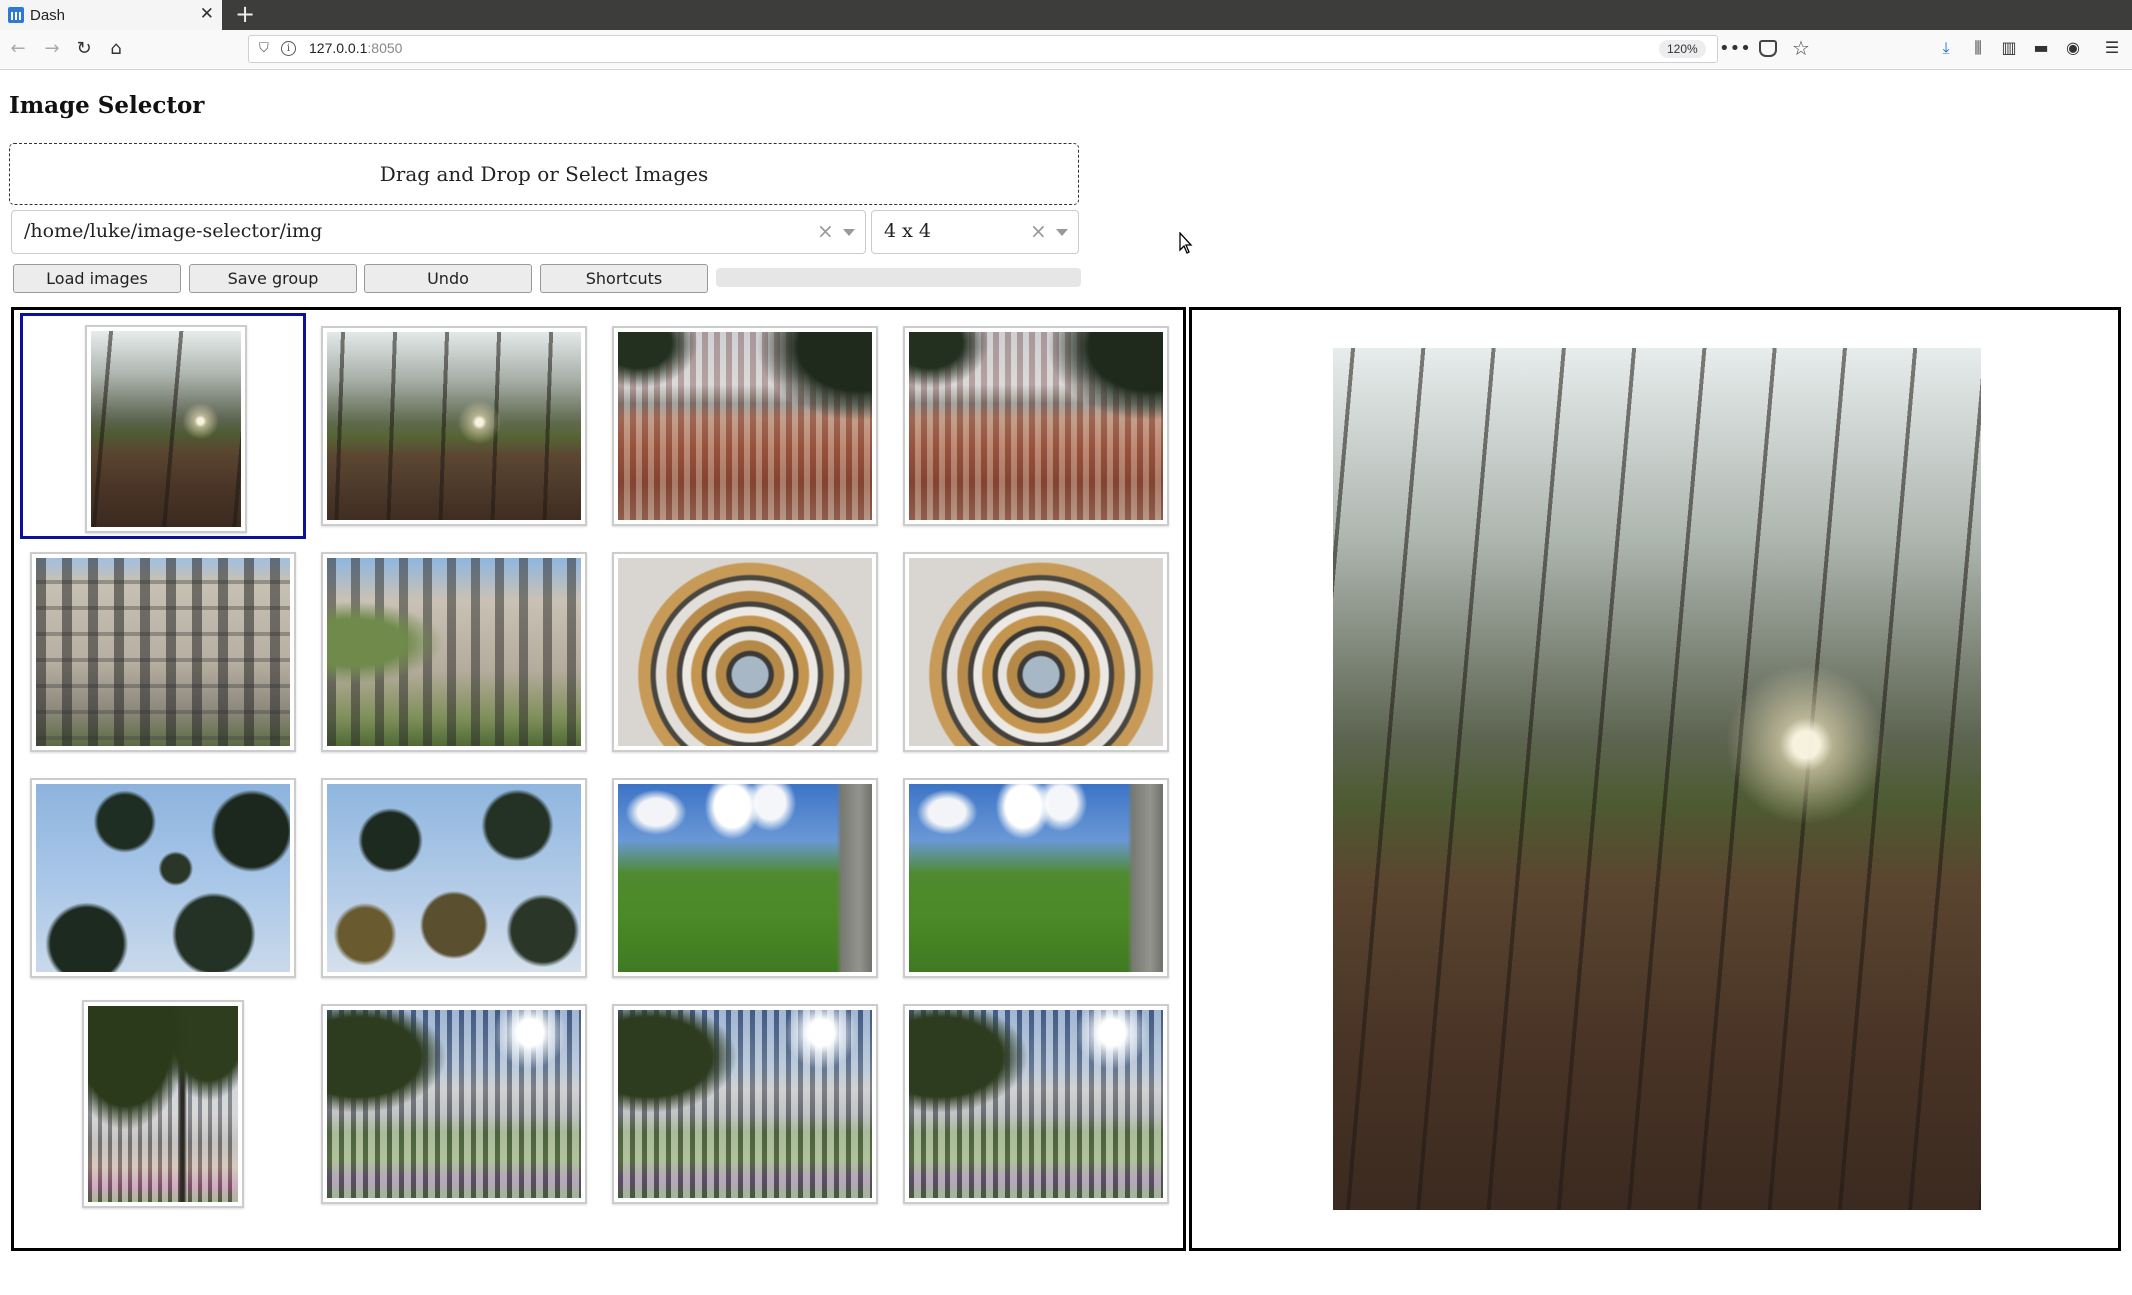 This screenshot has height=1295, width=2132. Describe the element at coordinates (97, 278) in the screenshot. I see `load-images-button: Load images` at that location.